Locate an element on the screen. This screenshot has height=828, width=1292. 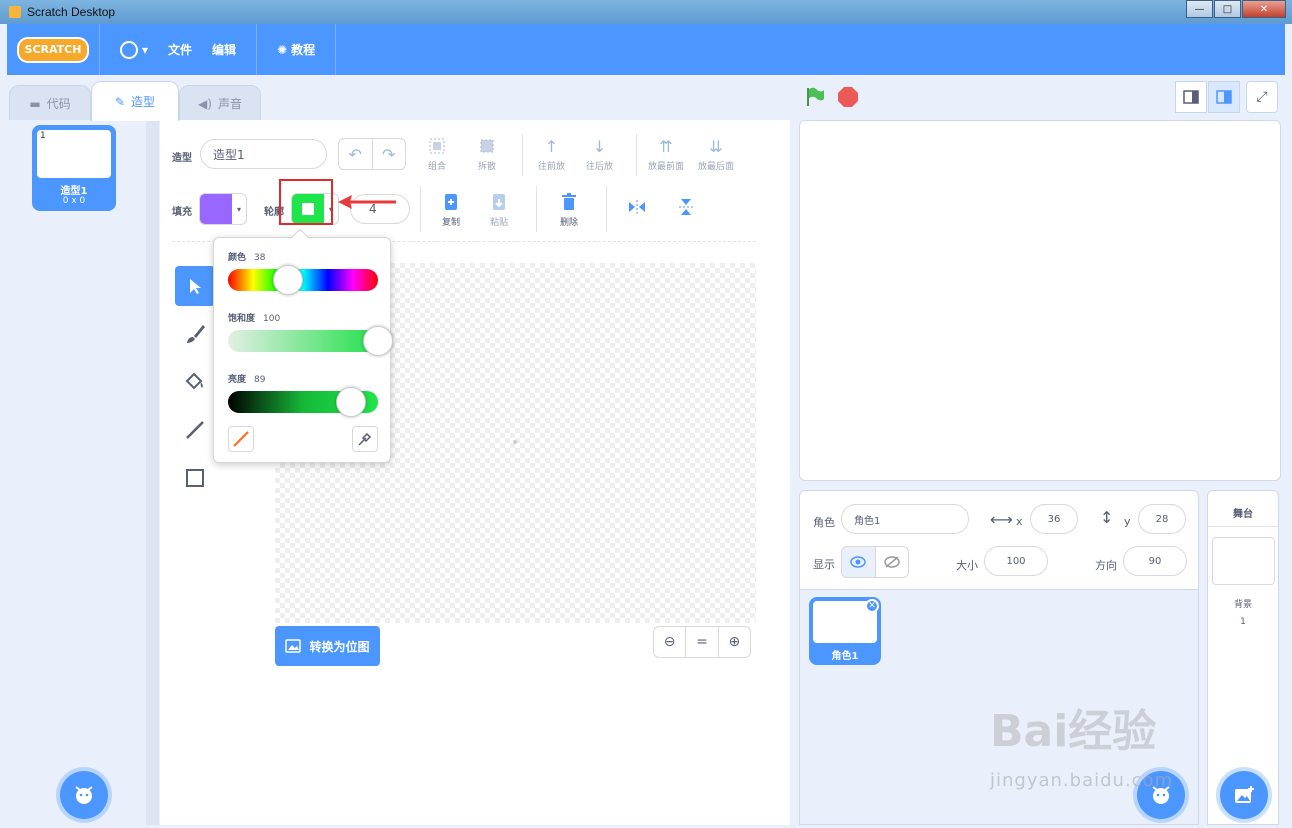
y-input: 28 is located at coordinates (1162, 519).